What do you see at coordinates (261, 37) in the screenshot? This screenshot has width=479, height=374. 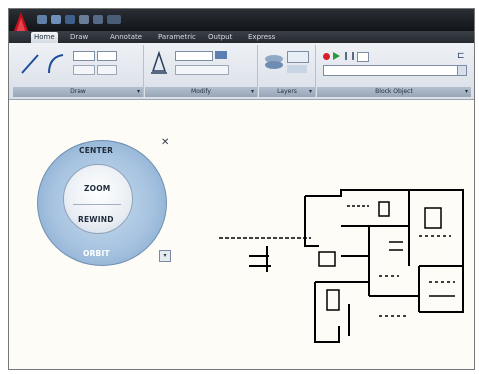 I see `tab-express: Express` at bounding box center [261, 37].